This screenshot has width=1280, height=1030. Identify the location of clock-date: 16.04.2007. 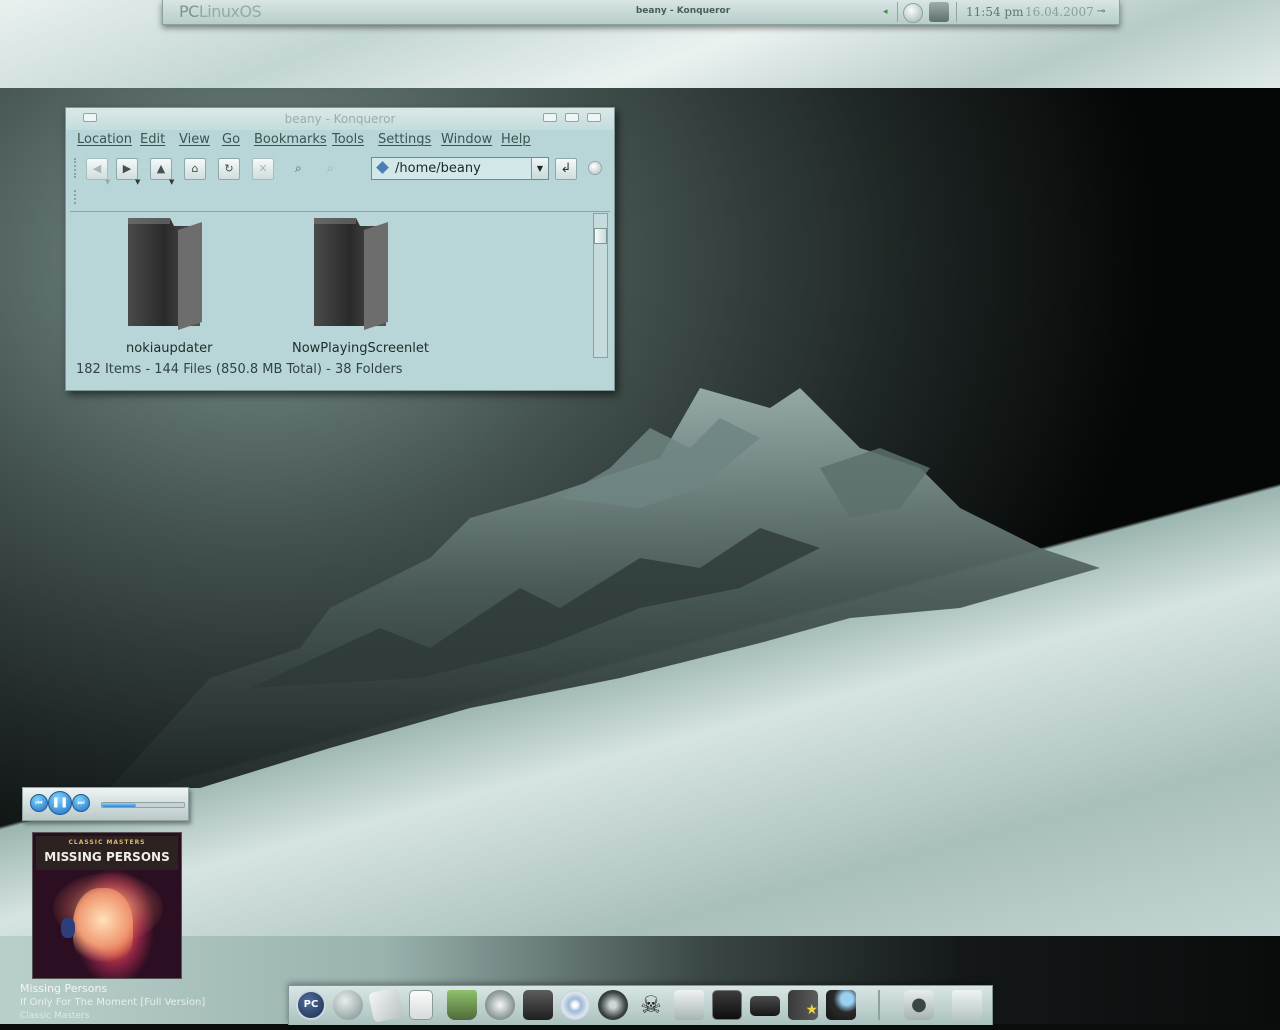
(1059, 12).